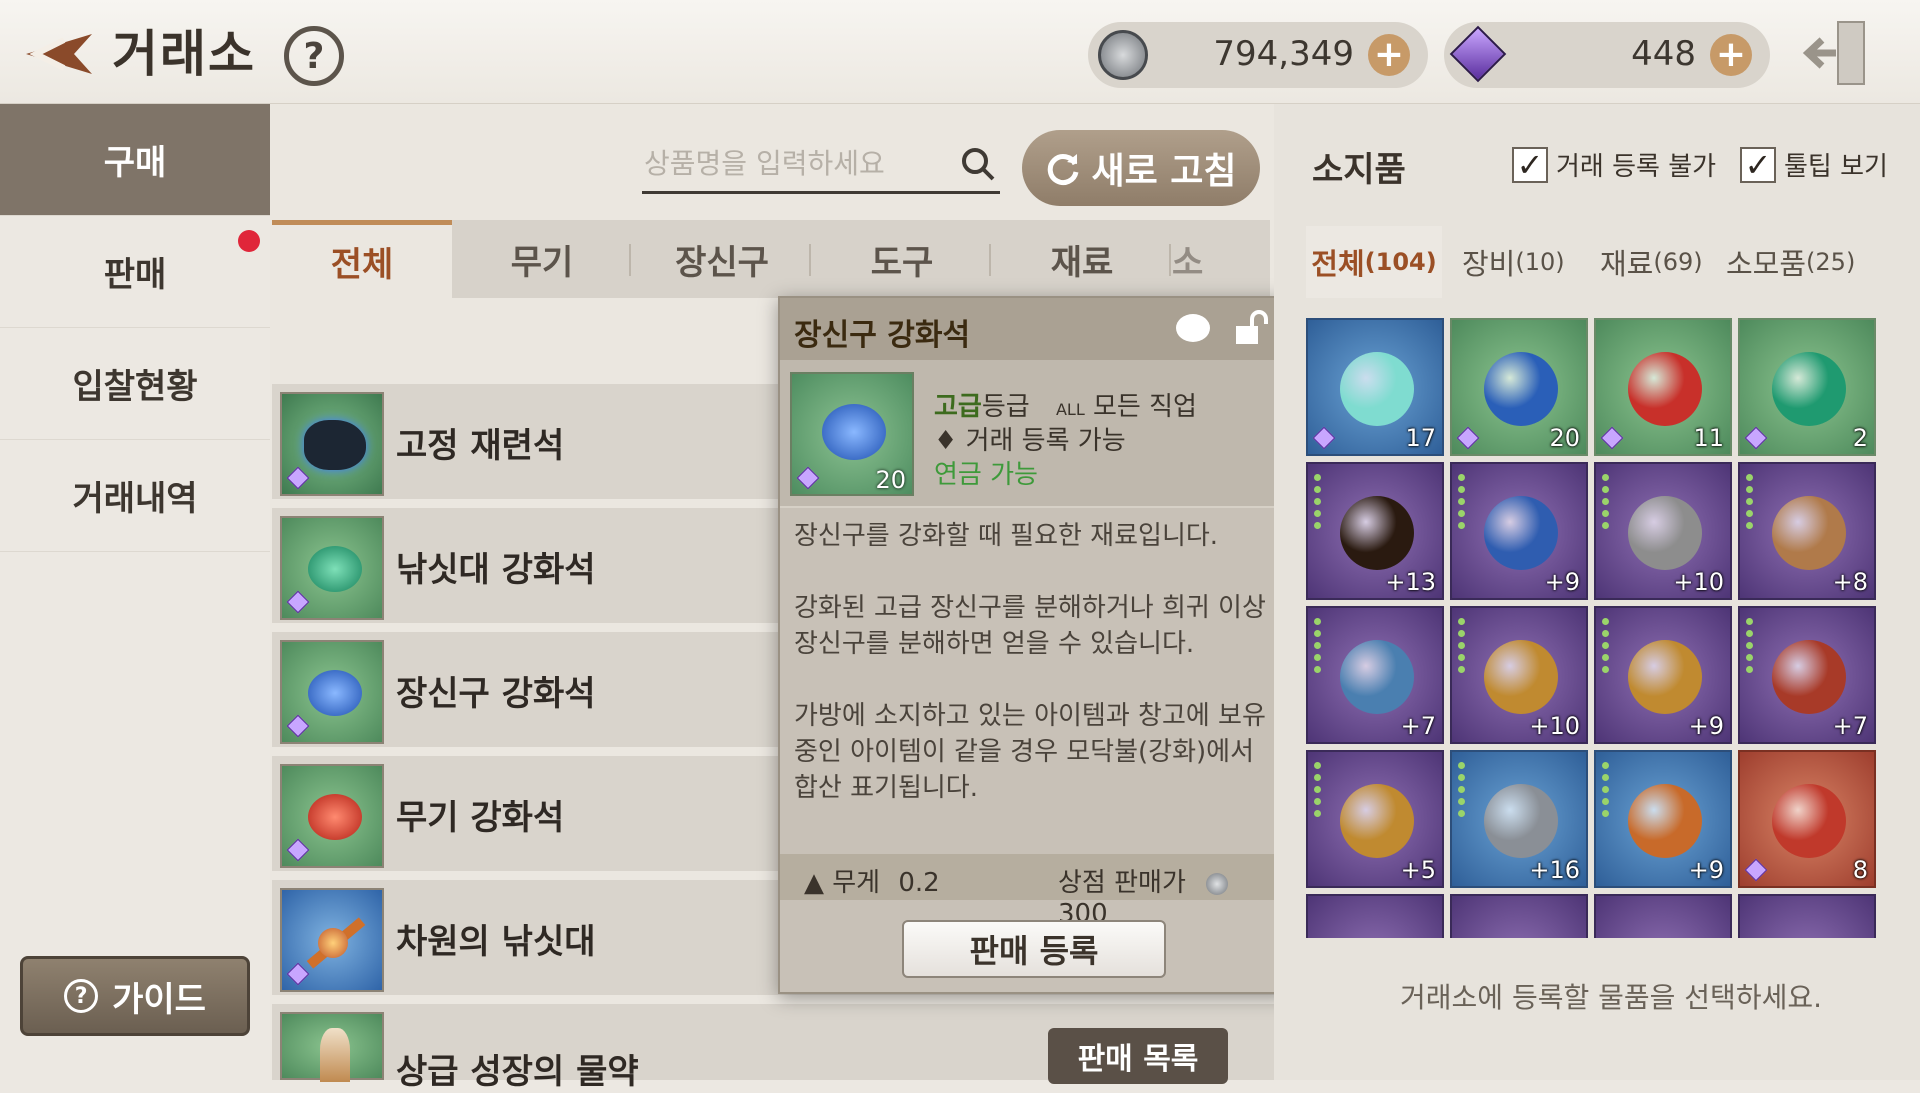  I want to click on guide-label: 가이드, so click(159, 999).